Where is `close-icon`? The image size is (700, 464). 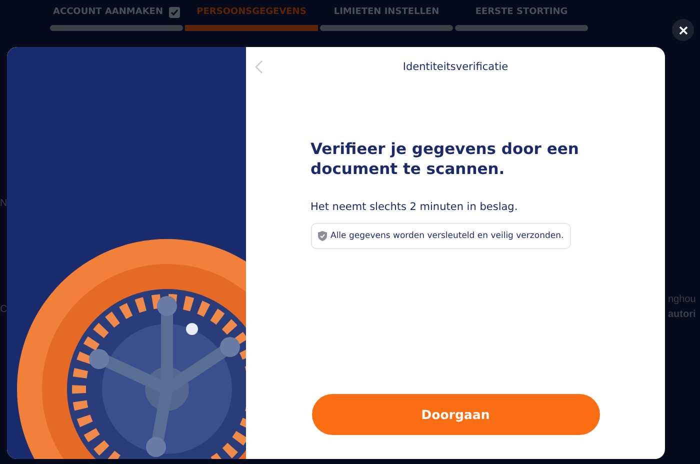
close-icon is located at coordinates (683, 30).